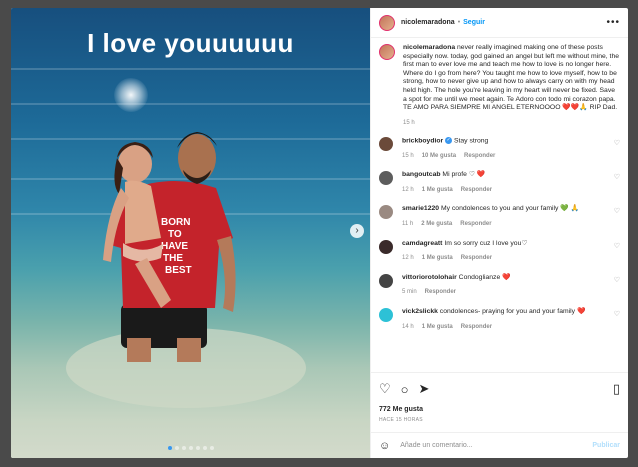 The image size is (638, 467). What do you see at coordinates (429, 277) in the screenshot?
I see `comment-username: vittoriorotolohair` at bounding box center [429, 277].